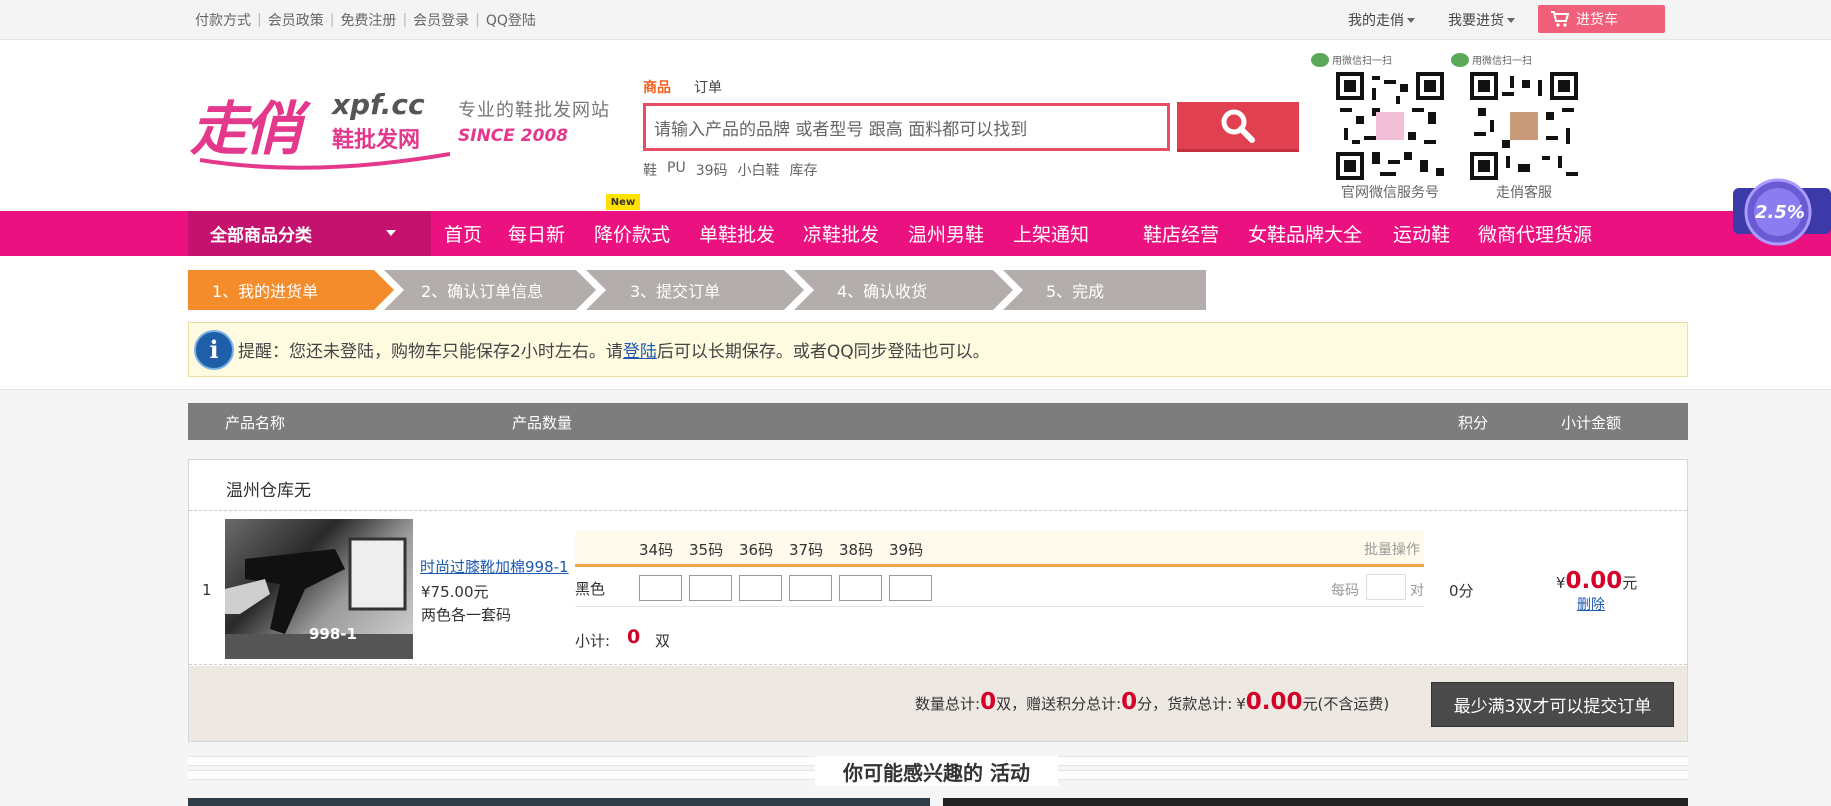 This screenshot has height=806, width=1831. I want to click on bulk-action-link: 批量操作, so click(1392, 549).